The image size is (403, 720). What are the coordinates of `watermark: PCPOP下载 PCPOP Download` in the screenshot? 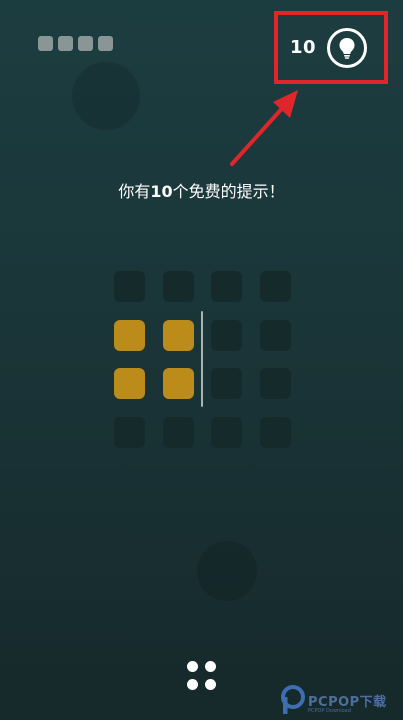 It's located at (341, 701).